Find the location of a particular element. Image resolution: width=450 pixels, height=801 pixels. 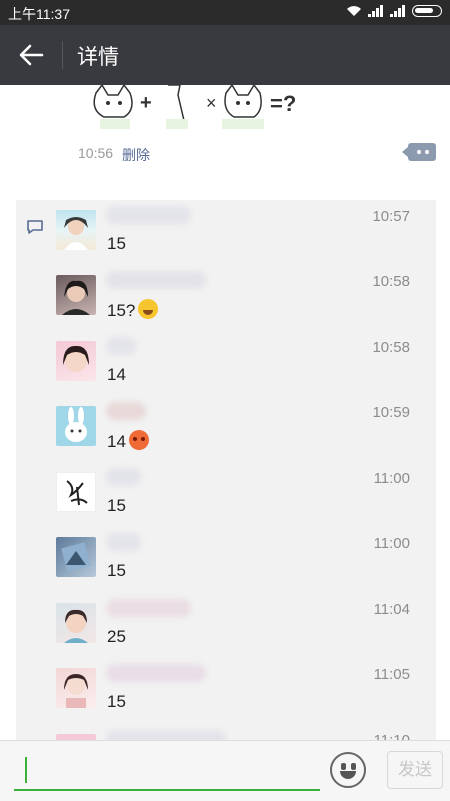

laughing-emoji-icon is located at coordinates (148, 309).